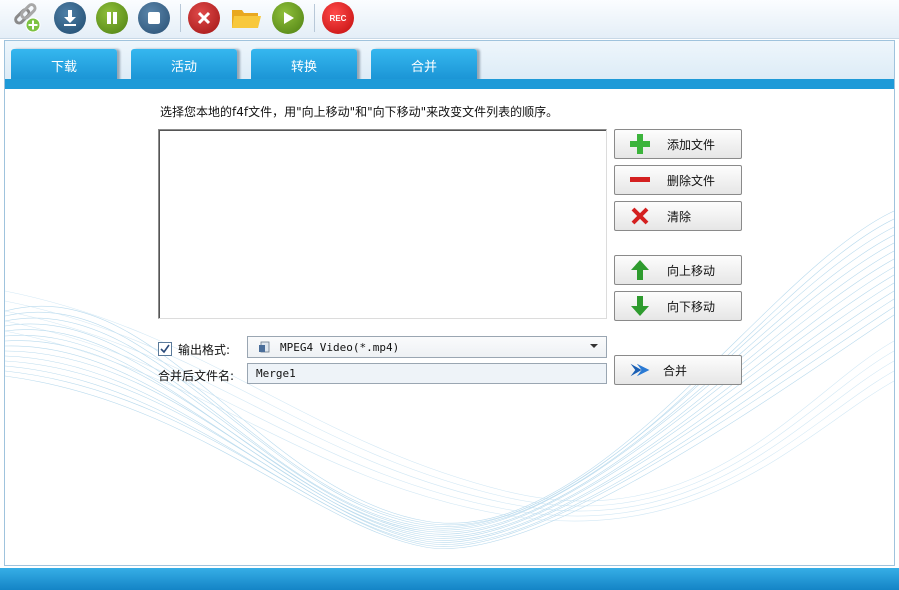 The image size is (899, 590). Describe the element at coordinates (449, 19) in the screenshot. I see `toolbar: REC` at that location.